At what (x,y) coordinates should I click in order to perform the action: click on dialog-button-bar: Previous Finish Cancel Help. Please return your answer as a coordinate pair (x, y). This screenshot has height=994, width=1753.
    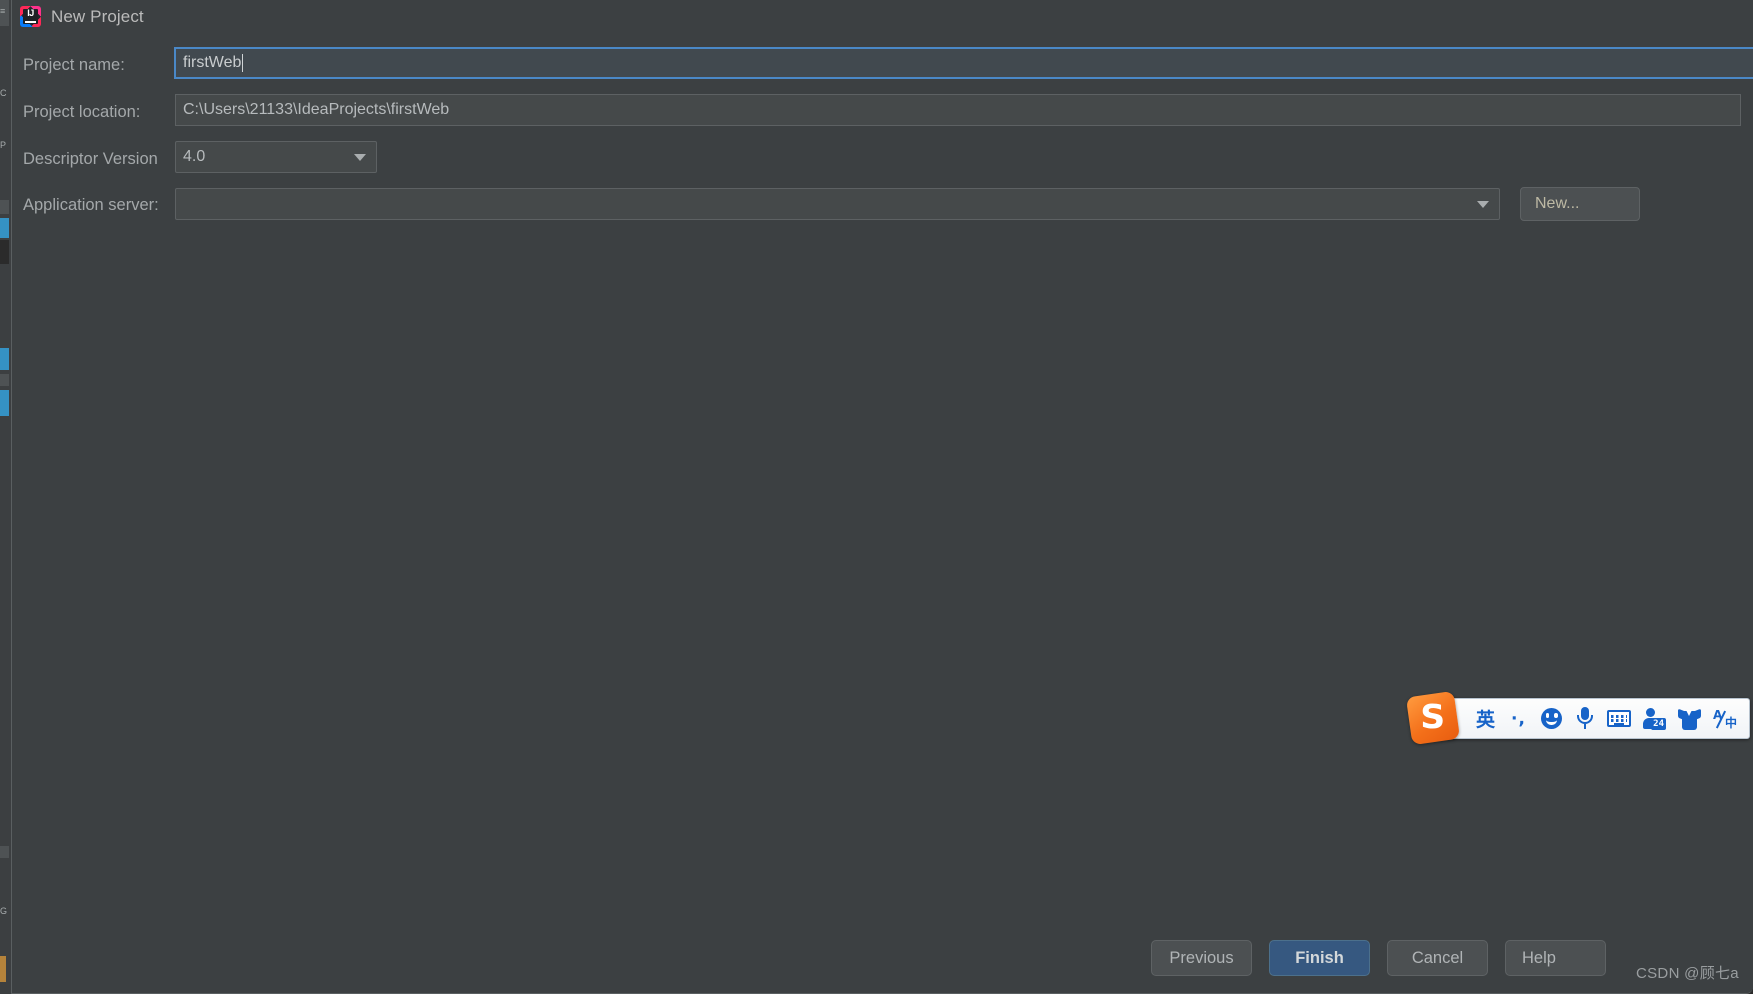
    Looking at the image, I should click on (882, 960).